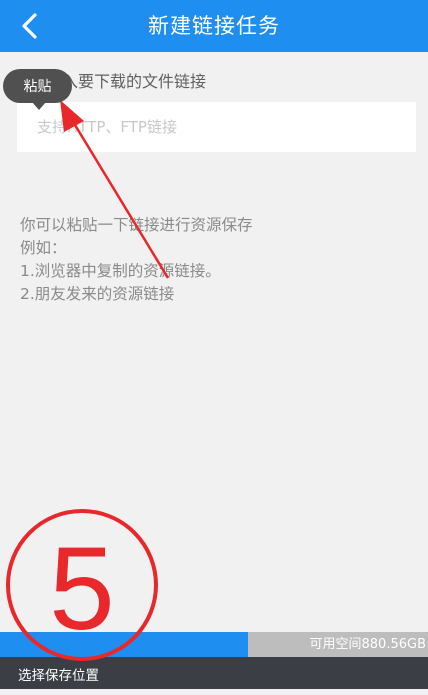 Image resolution: width=428 pixels, height=695 pixels. What do you see at coordinates (72, 116) in the screenshot?
I see `arrow-head` at bounding box center [72, 116].